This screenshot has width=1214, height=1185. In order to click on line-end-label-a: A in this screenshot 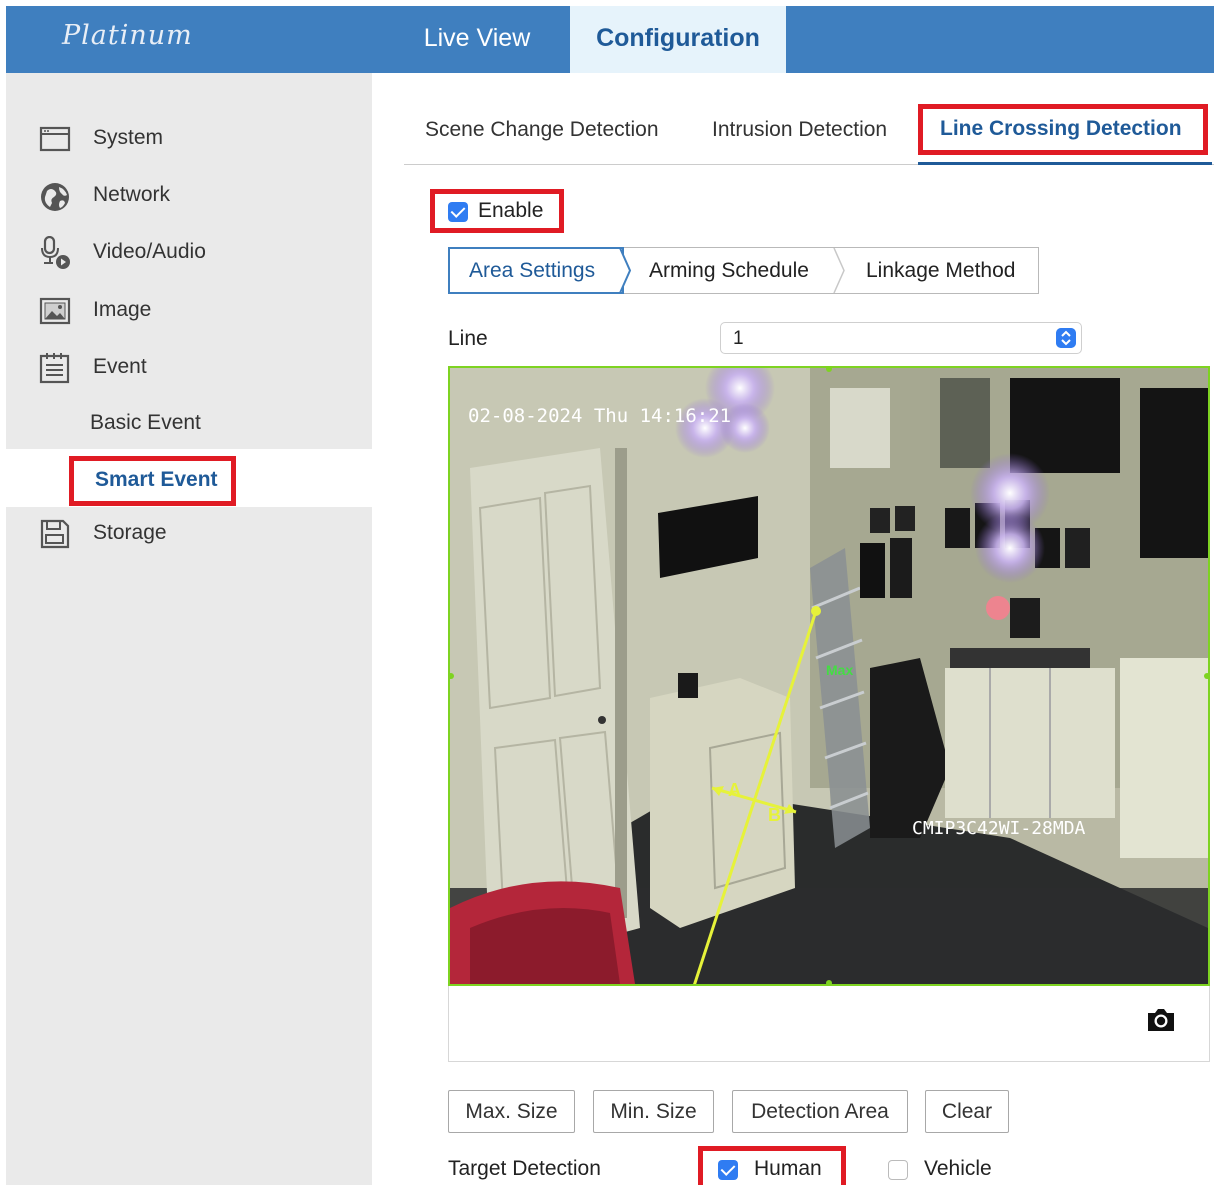, I will do `click(734, 790)`.